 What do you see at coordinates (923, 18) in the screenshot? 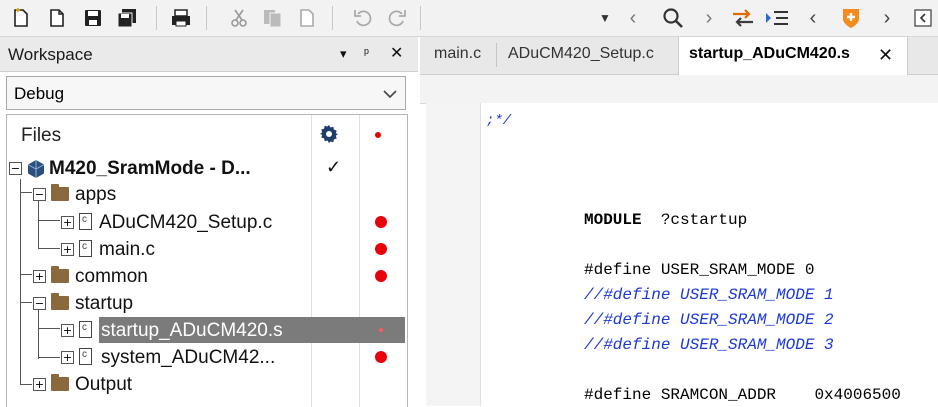
I see `panel-icon` at bounding box center [923, 18].